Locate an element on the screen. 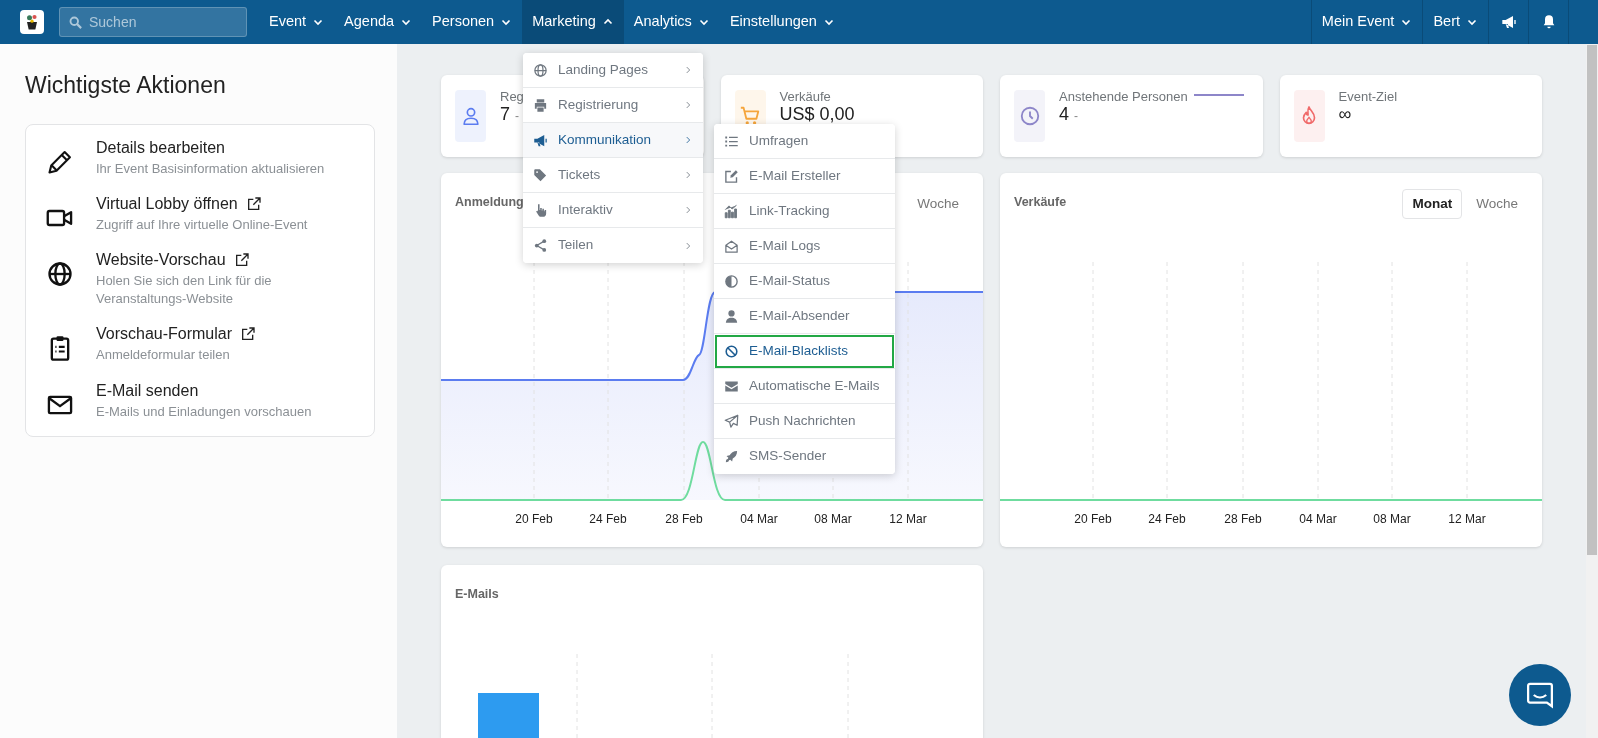 This screenshot has height=738, width=1598. user-icon is located at coordinates (731, 316).